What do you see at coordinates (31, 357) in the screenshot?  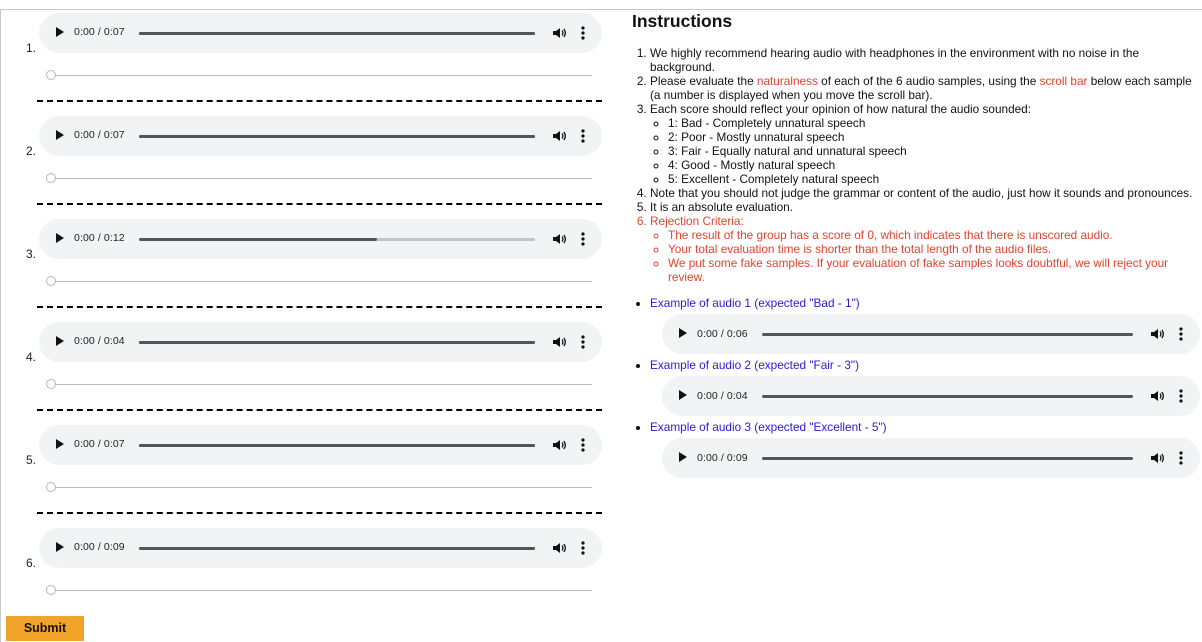 I see `sample-number: 4.` at bounding box center [31, 357].